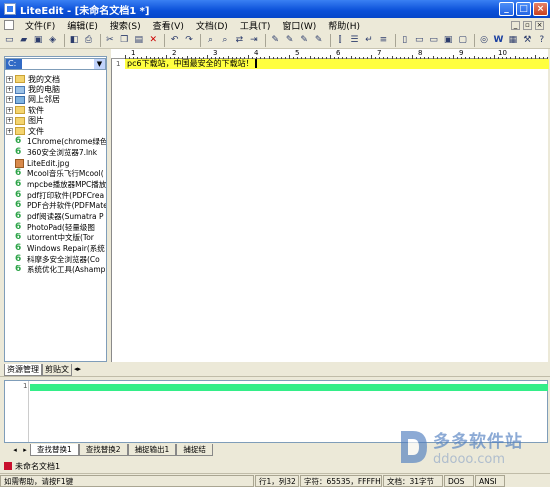 This screenshot has height=487, width=550. What do you see at coordinates (56, 248) in the screenshot?
I see `file-item: 6 Windows Repair(系统` at bounding box center [56, 248].